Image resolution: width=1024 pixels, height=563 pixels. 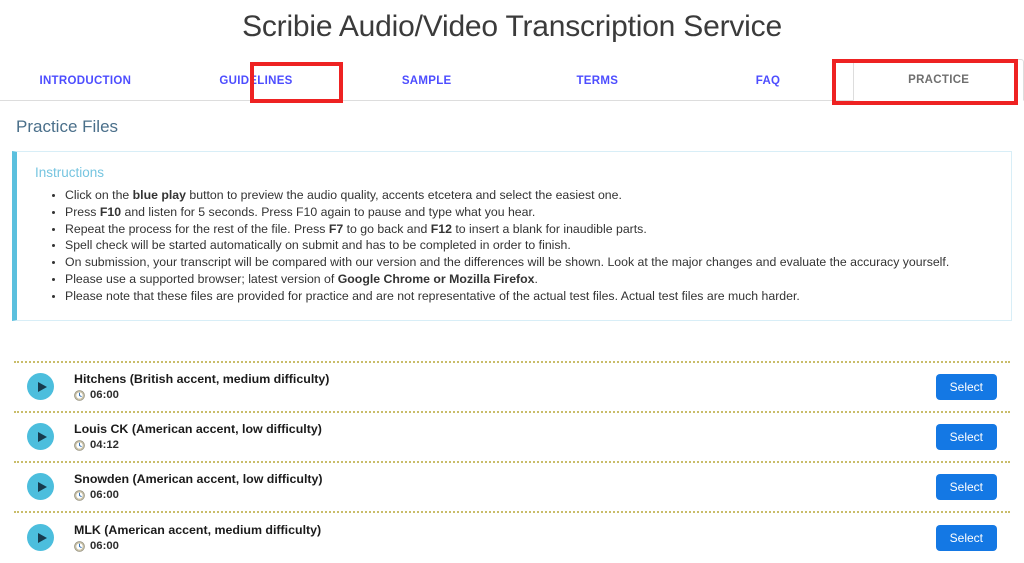 What do you see at coordinates (256, 80) in the screenshot?
I see `tab-guidelines: GUIDELINES` at bounding box center [256, 80].